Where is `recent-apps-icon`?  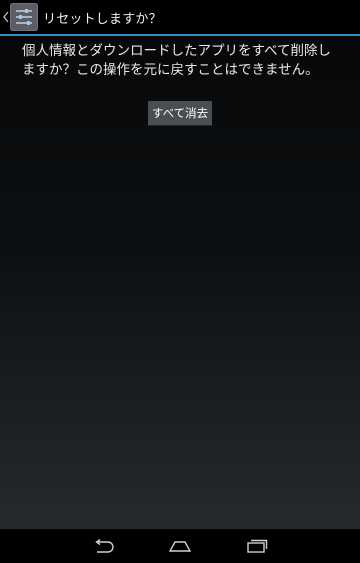
recent-apps-icon is located at coordinates (257, 546).